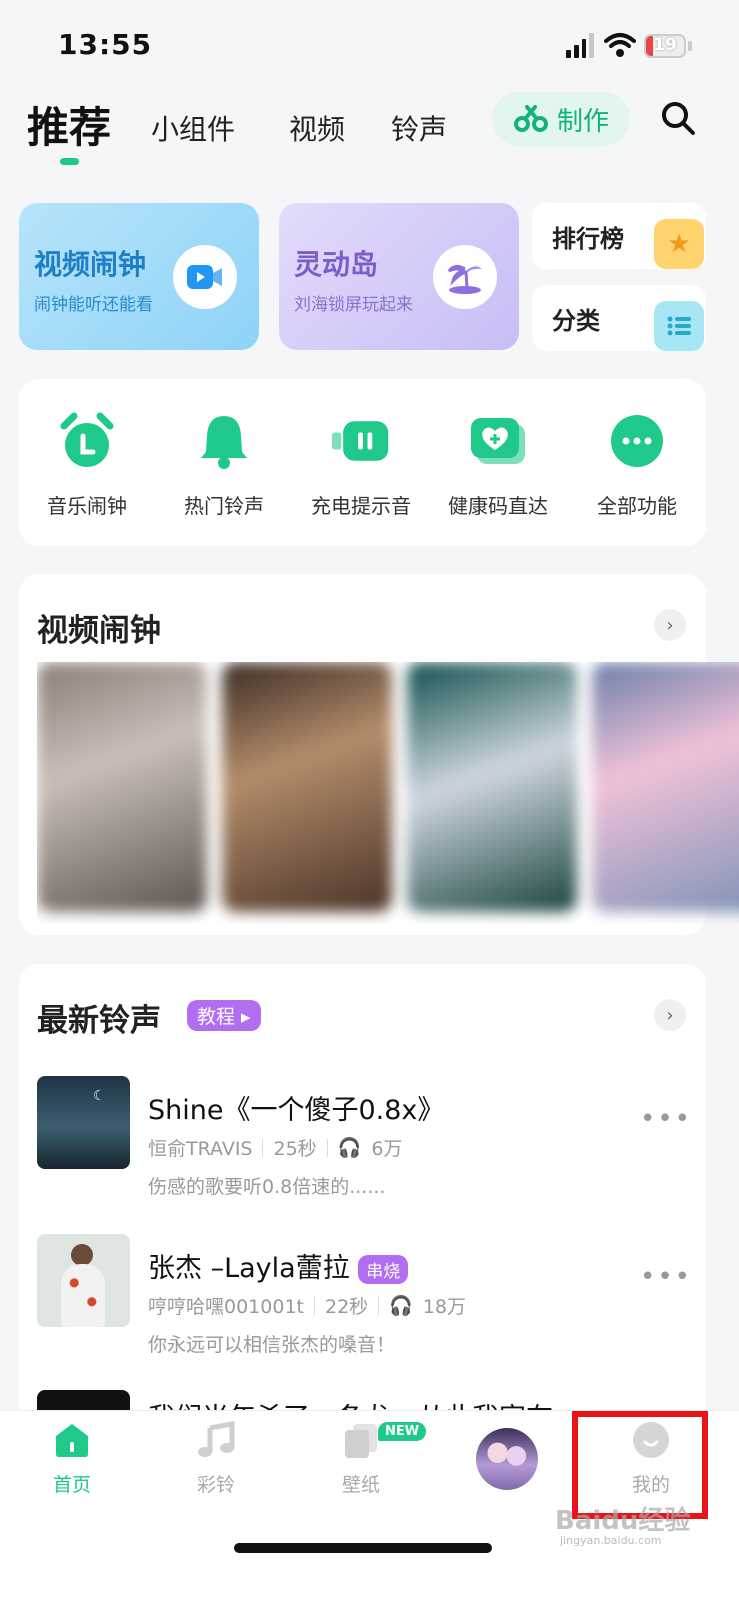 The width and height of the screenshot is (739, 1601). What do you see at coordinates (580, 45) in the screenshot?
I see `signal-icon` at bounding box center [580, 45].